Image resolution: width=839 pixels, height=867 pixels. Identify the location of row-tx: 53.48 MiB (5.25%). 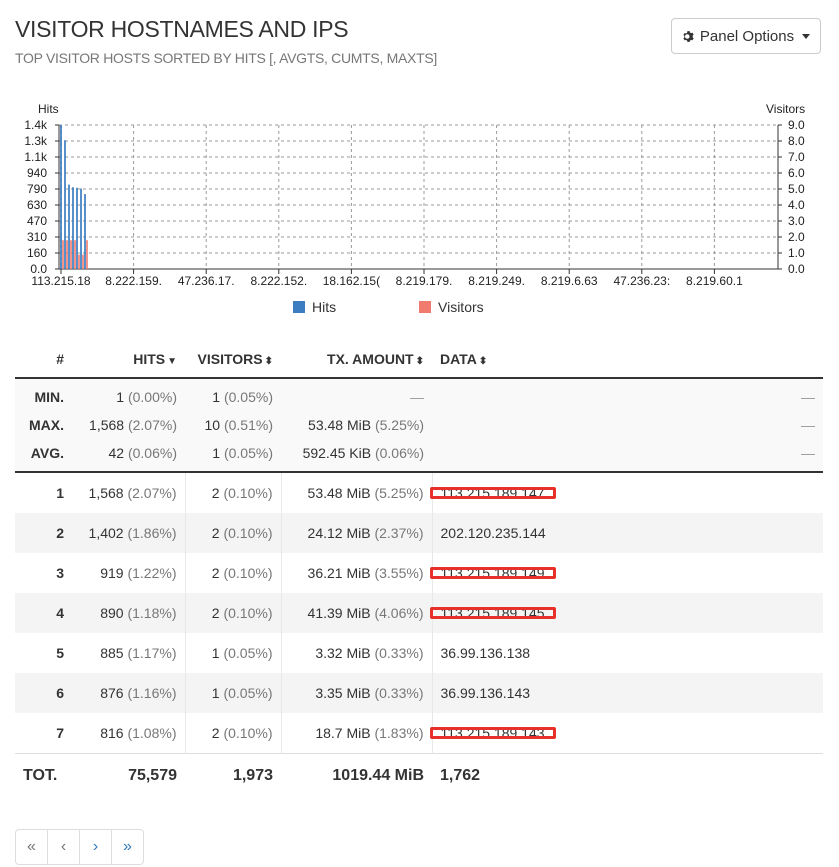
(357, 492).